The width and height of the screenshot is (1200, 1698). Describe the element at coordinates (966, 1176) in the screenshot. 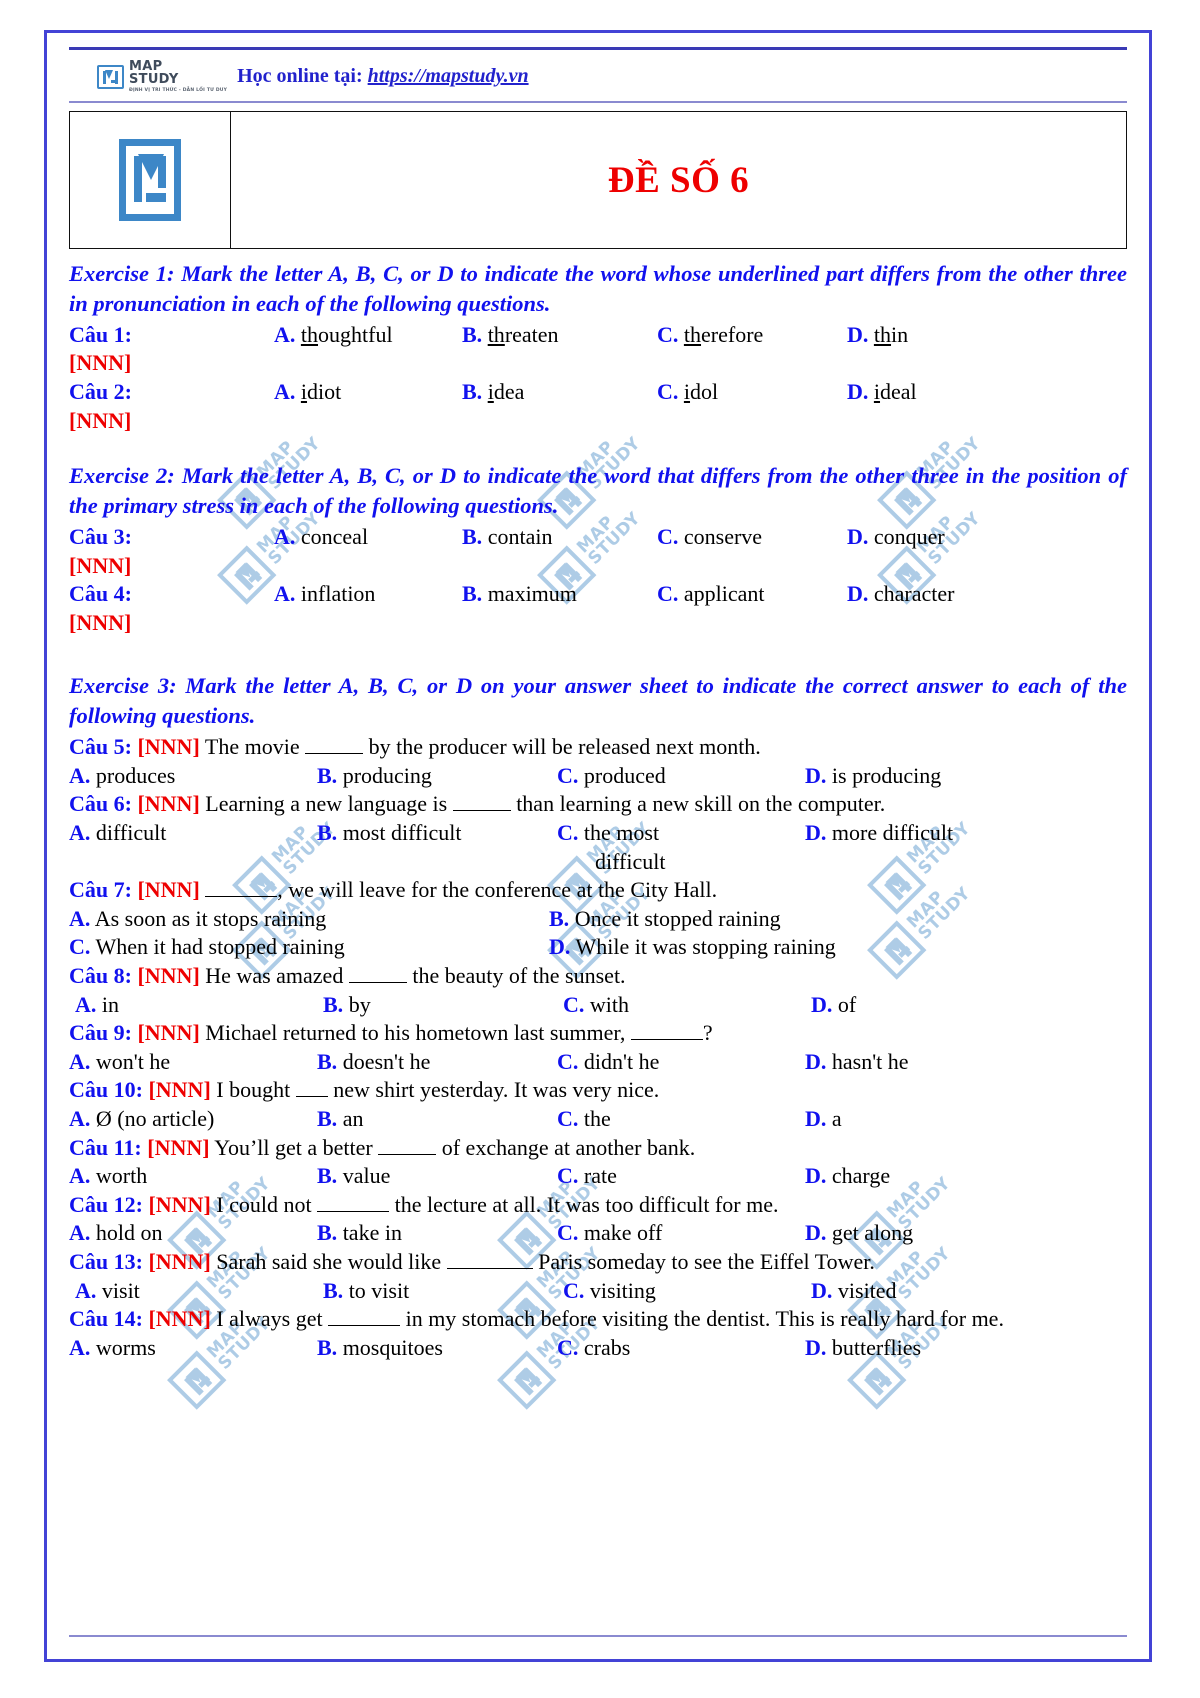

I see `option-d-cau-11: D. charge` at that location.